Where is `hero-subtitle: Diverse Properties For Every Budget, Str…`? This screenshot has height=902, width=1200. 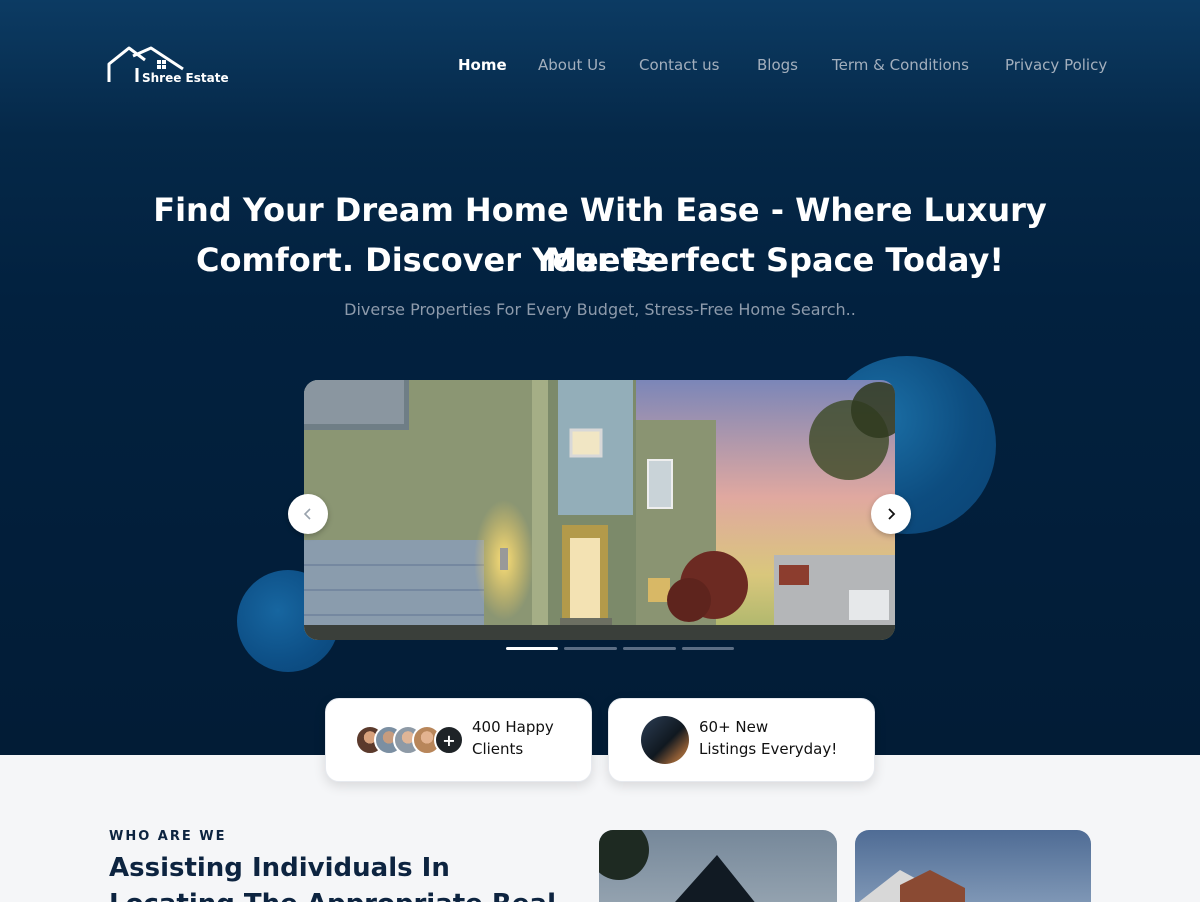
hero-subtitle: Diverse Properties For Every Budget, Str… is located at coordinates (600, 309).